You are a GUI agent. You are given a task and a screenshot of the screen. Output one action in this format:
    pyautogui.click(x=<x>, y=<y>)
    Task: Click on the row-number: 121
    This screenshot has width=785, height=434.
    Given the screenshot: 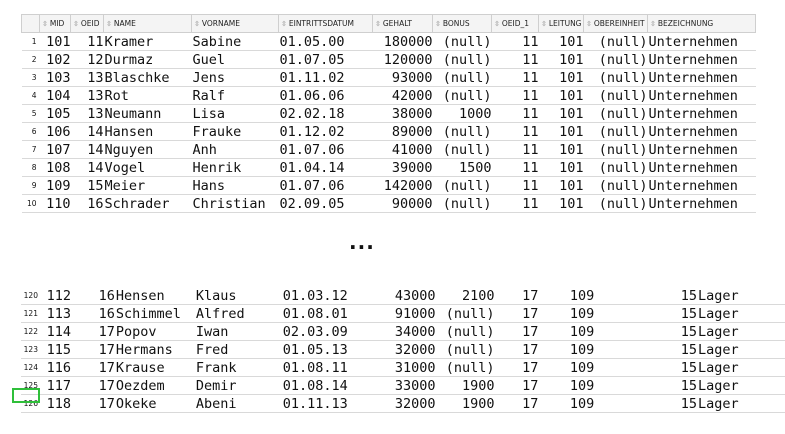 What is the action you would take?
    pyautogui.click(x=31, y=313)
    